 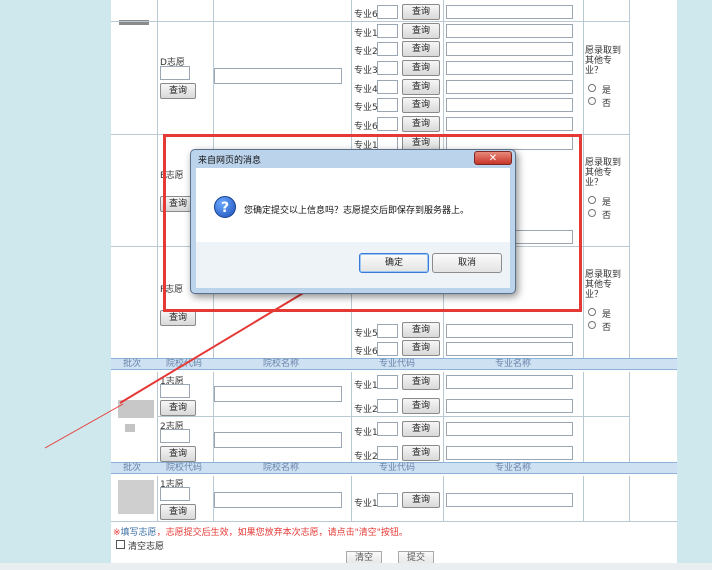 What do you see at coordinates (225, 207) in the screenshot?
I see `question-icon: ?` at bounding box center [225, 207].